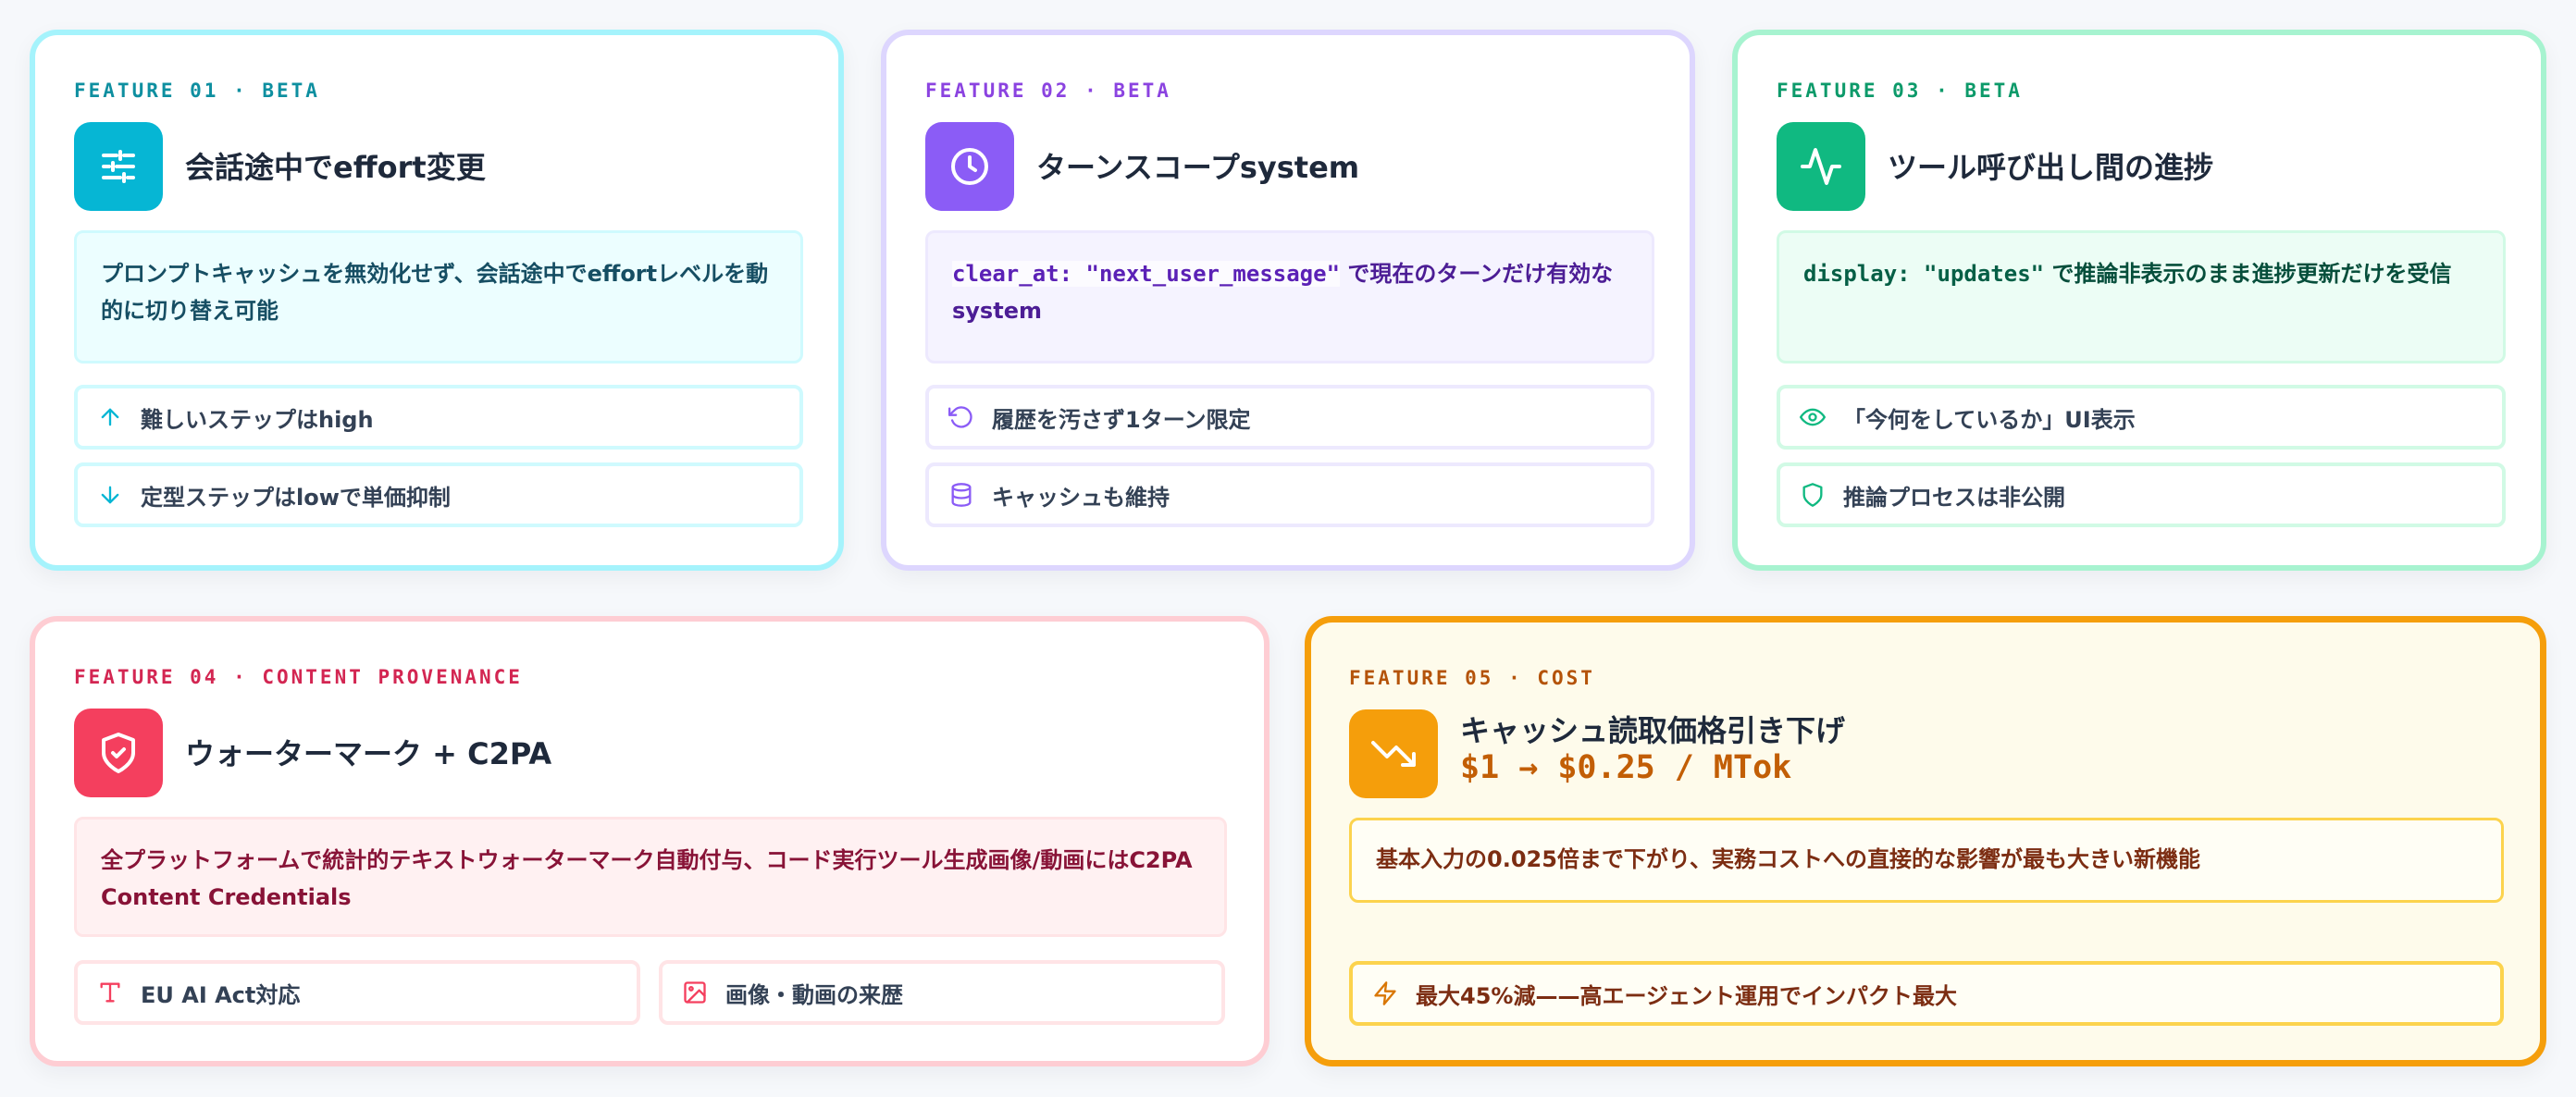  Describe the element at coordinates (1122, 419) in the screenshot. I see `pill-label: 履歴を汚さず1ターン限定` at that location.